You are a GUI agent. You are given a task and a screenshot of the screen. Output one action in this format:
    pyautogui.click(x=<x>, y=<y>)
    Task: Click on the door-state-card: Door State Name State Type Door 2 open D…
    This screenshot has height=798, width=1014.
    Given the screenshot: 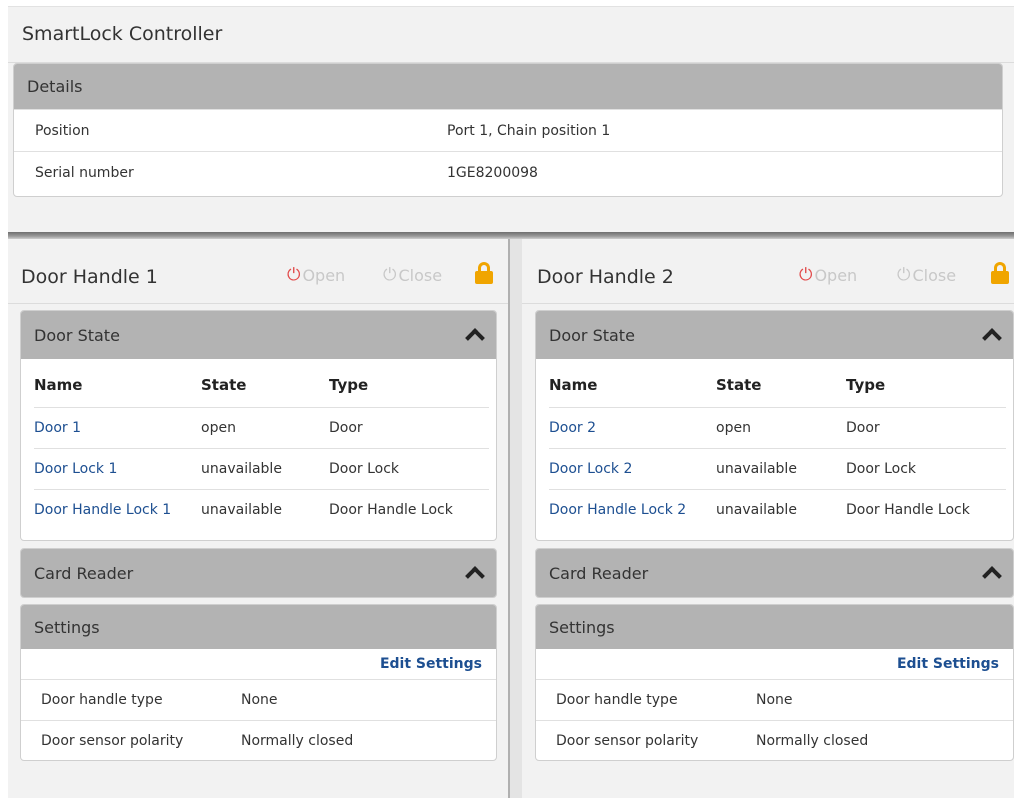 What is the action you would take?
    pyautogui.click(x=774, y=425)
    